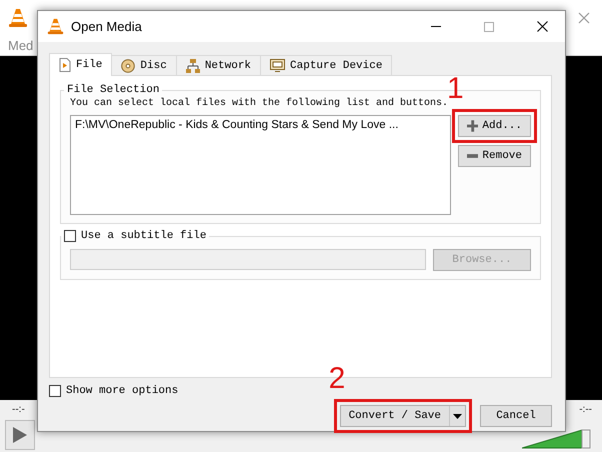  What do you see at coordinates (278, 65) in the screenshot?
I see `monitor-icon` at bounding box center [278, 65].